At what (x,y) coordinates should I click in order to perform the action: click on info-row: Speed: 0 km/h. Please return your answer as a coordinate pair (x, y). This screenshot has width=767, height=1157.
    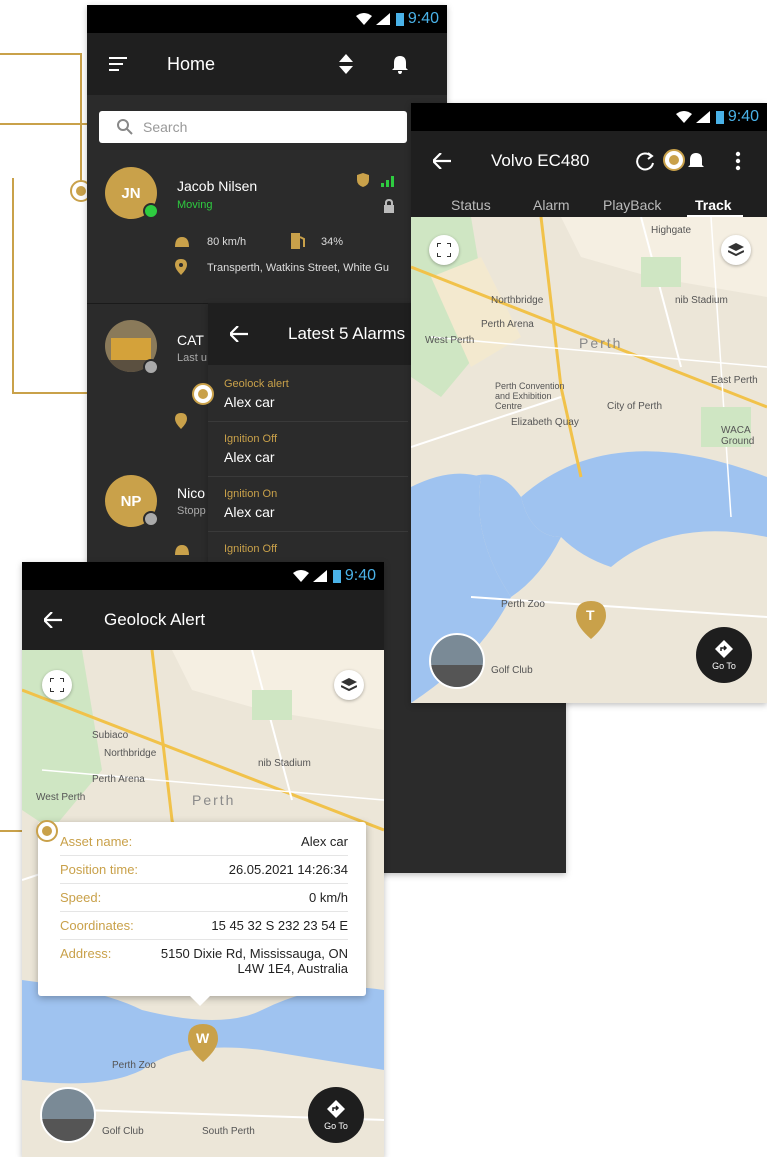
    Looking at the image, I should click on (204, 898).